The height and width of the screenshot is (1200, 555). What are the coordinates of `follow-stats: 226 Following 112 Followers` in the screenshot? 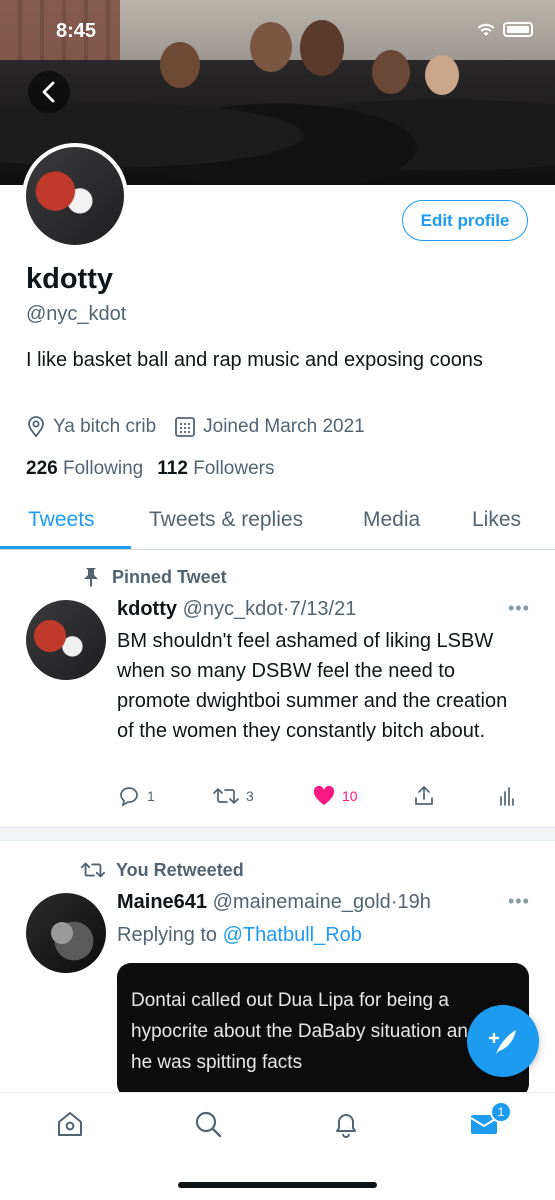 It's located at (150, 469).